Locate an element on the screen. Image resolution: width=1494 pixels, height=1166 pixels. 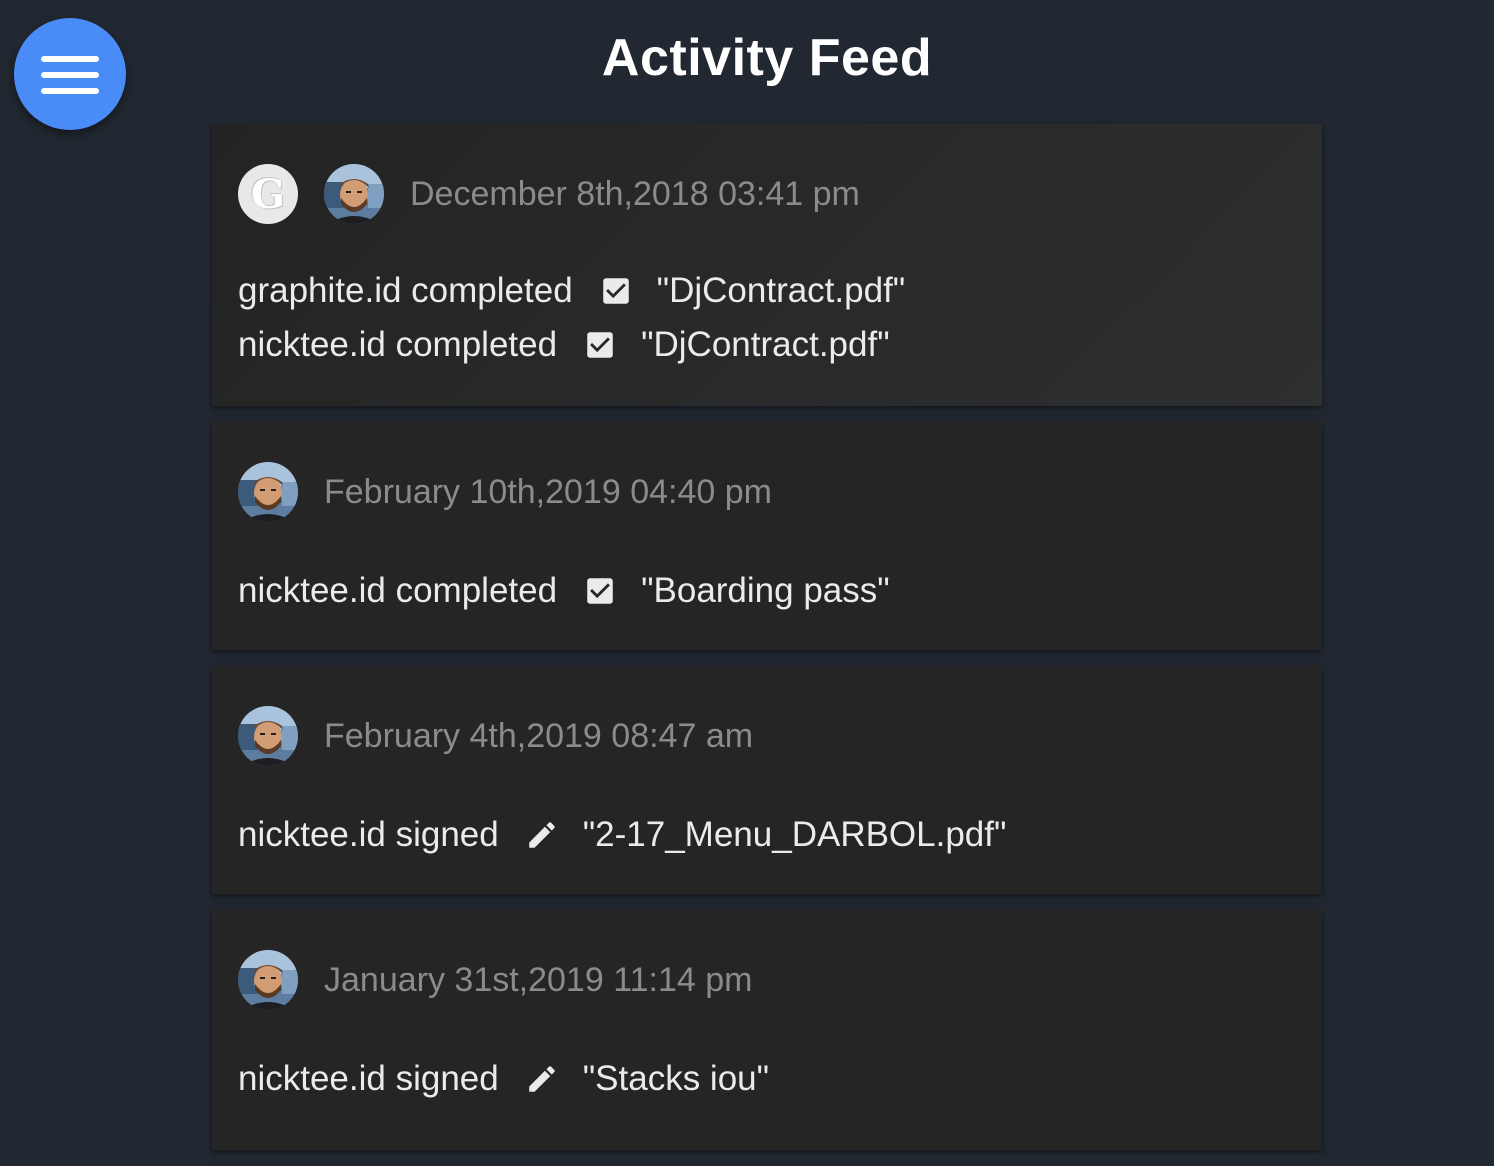
activity-row: nicktee.id completed "DjContract.pdf" is located at coordinates (767, 345).